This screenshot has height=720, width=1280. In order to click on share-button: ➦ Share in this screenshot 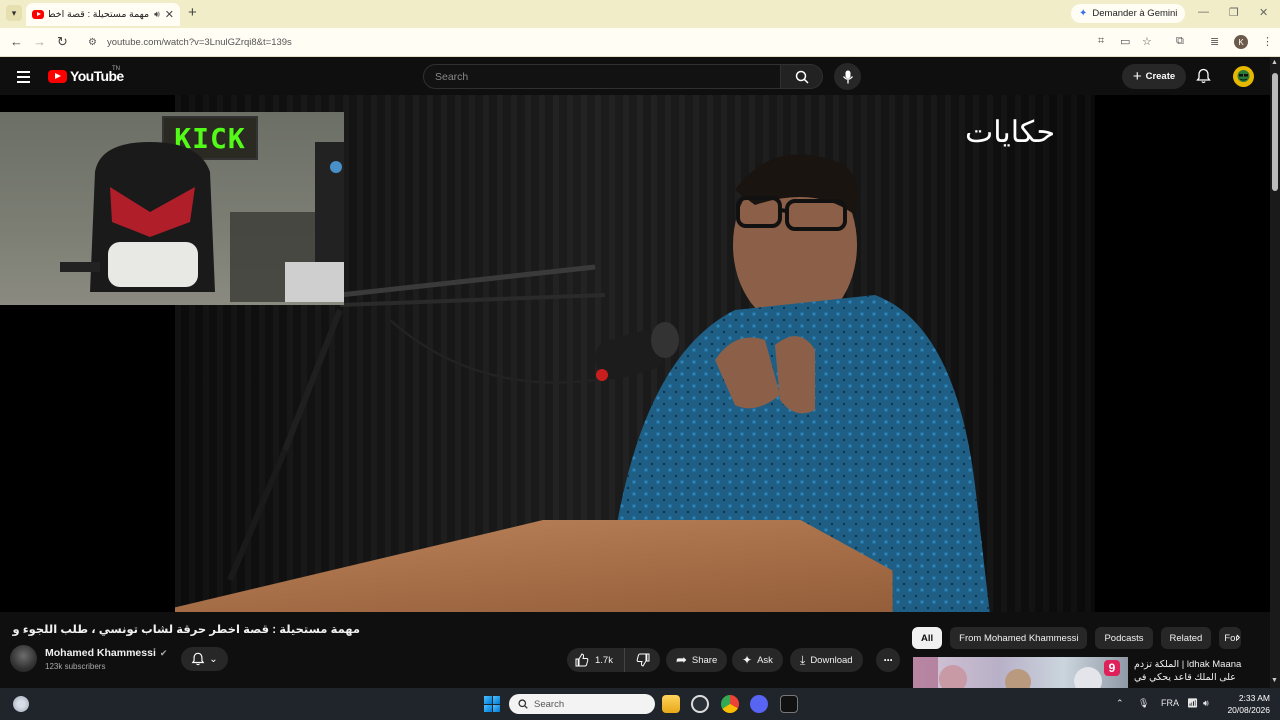, I will do `click(697, 660)`.